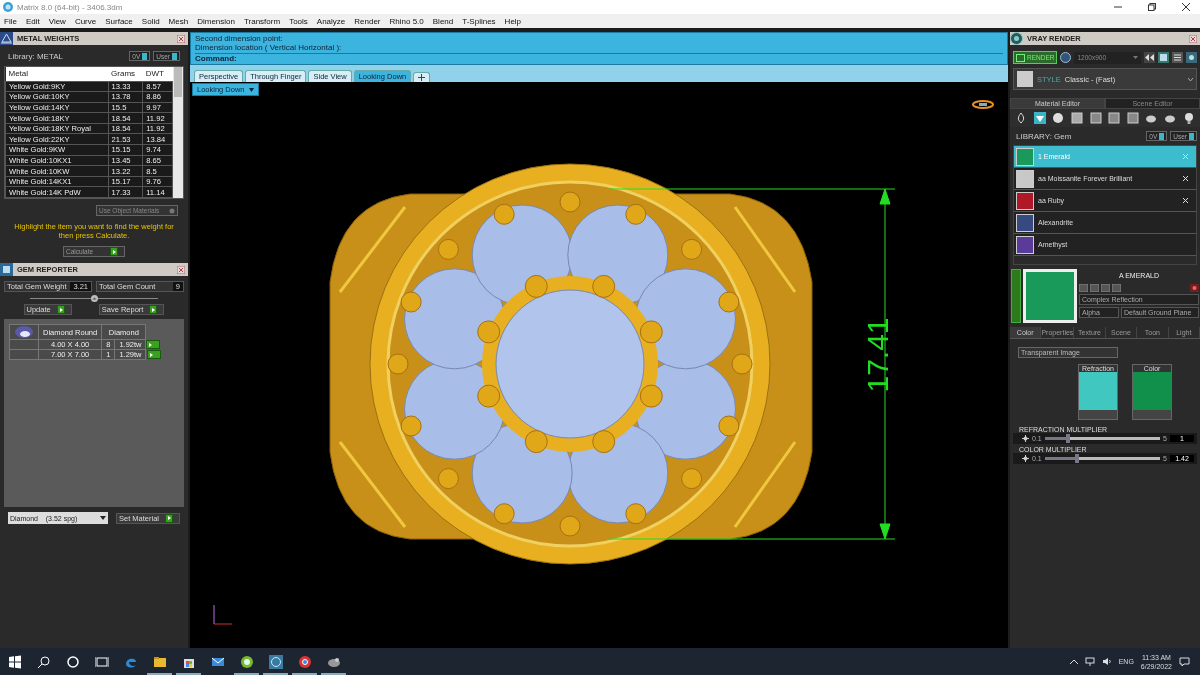 The height and width of the screenshot is (675, 1200). Describe the element at coordinates (239, 38) in the screenshot. I see `command-history-line: Second dimension point:` at that location.